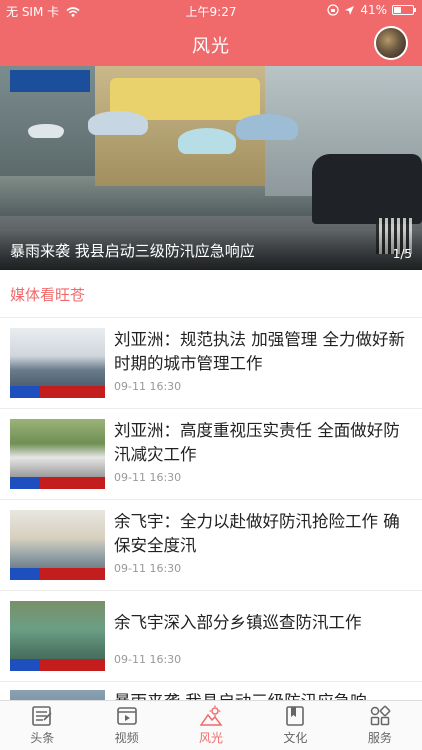  I want to click on tab-headlines: 头条, so click(42, 725).